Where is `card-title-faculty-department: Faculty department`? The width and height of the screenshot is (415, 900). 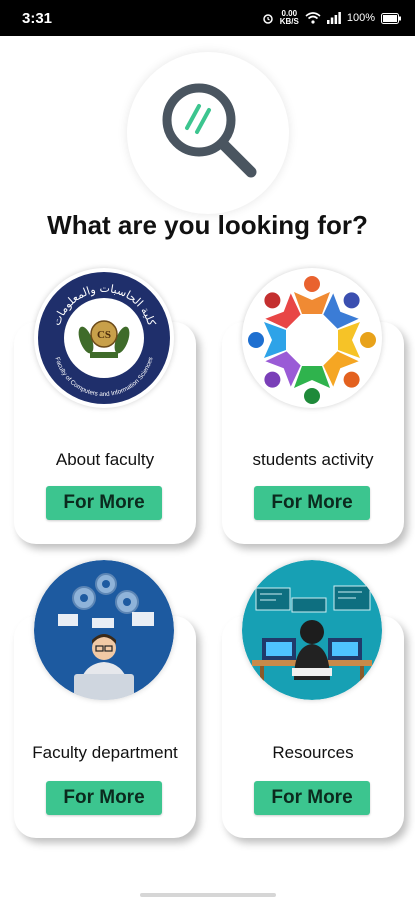
card-title-faculty-department: Faculty department is located at coordinates (105, 752).